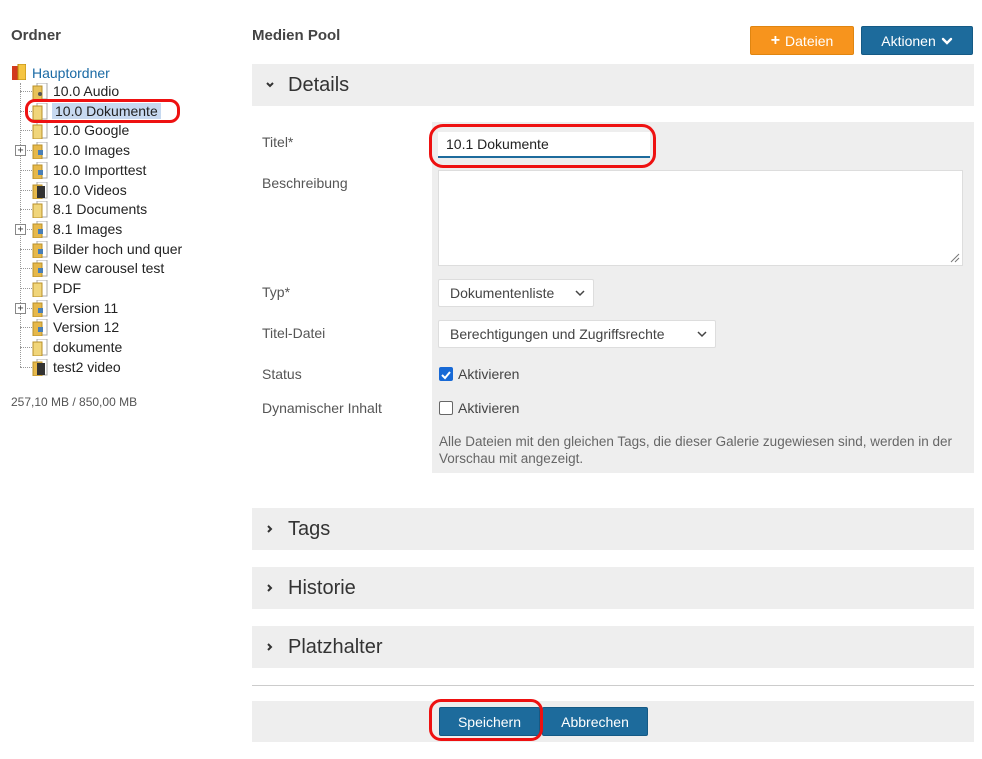 Image resolution: width=982 pixels, height=759 pixels. Describe the element at coordinates (489, 721) in the screenshot. I see `save-button: Speichern` at that location.